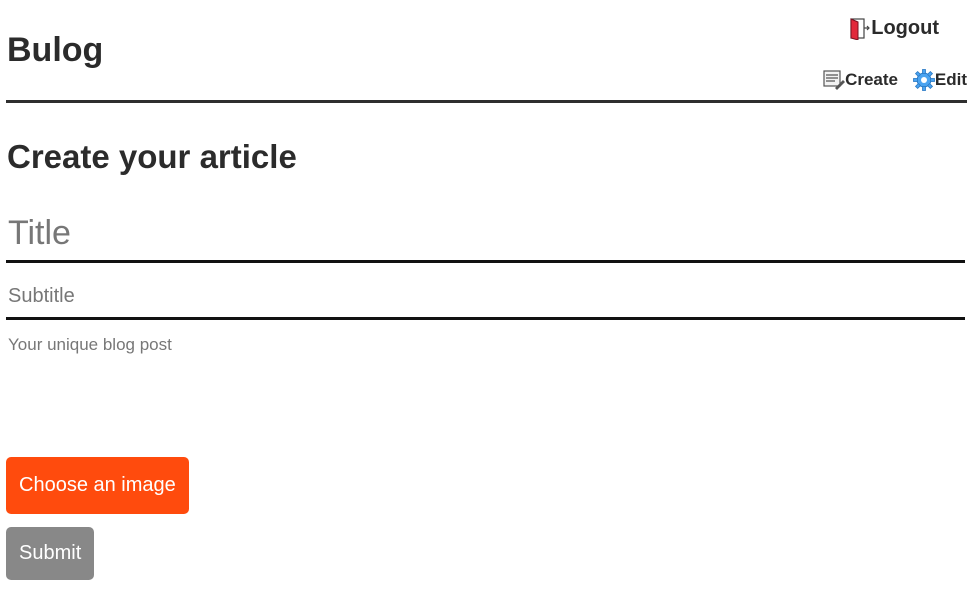 This screenshot has width=973, height=593. I want to click on document-pencil-icon, so click(834, 80).